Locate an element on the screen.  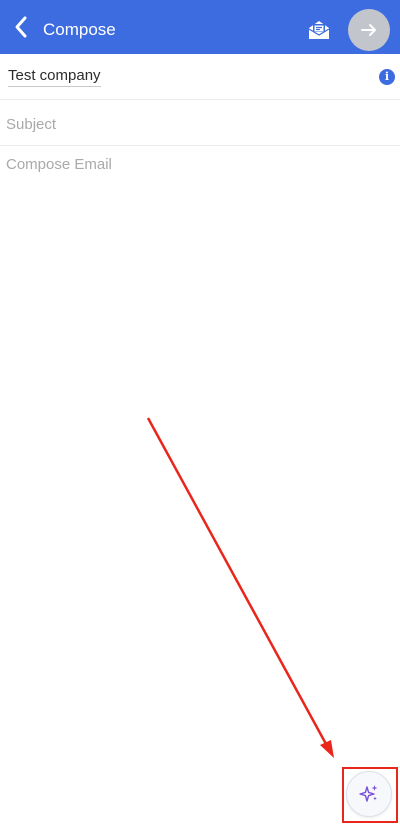
back-button is located at coordinates (21, 27).